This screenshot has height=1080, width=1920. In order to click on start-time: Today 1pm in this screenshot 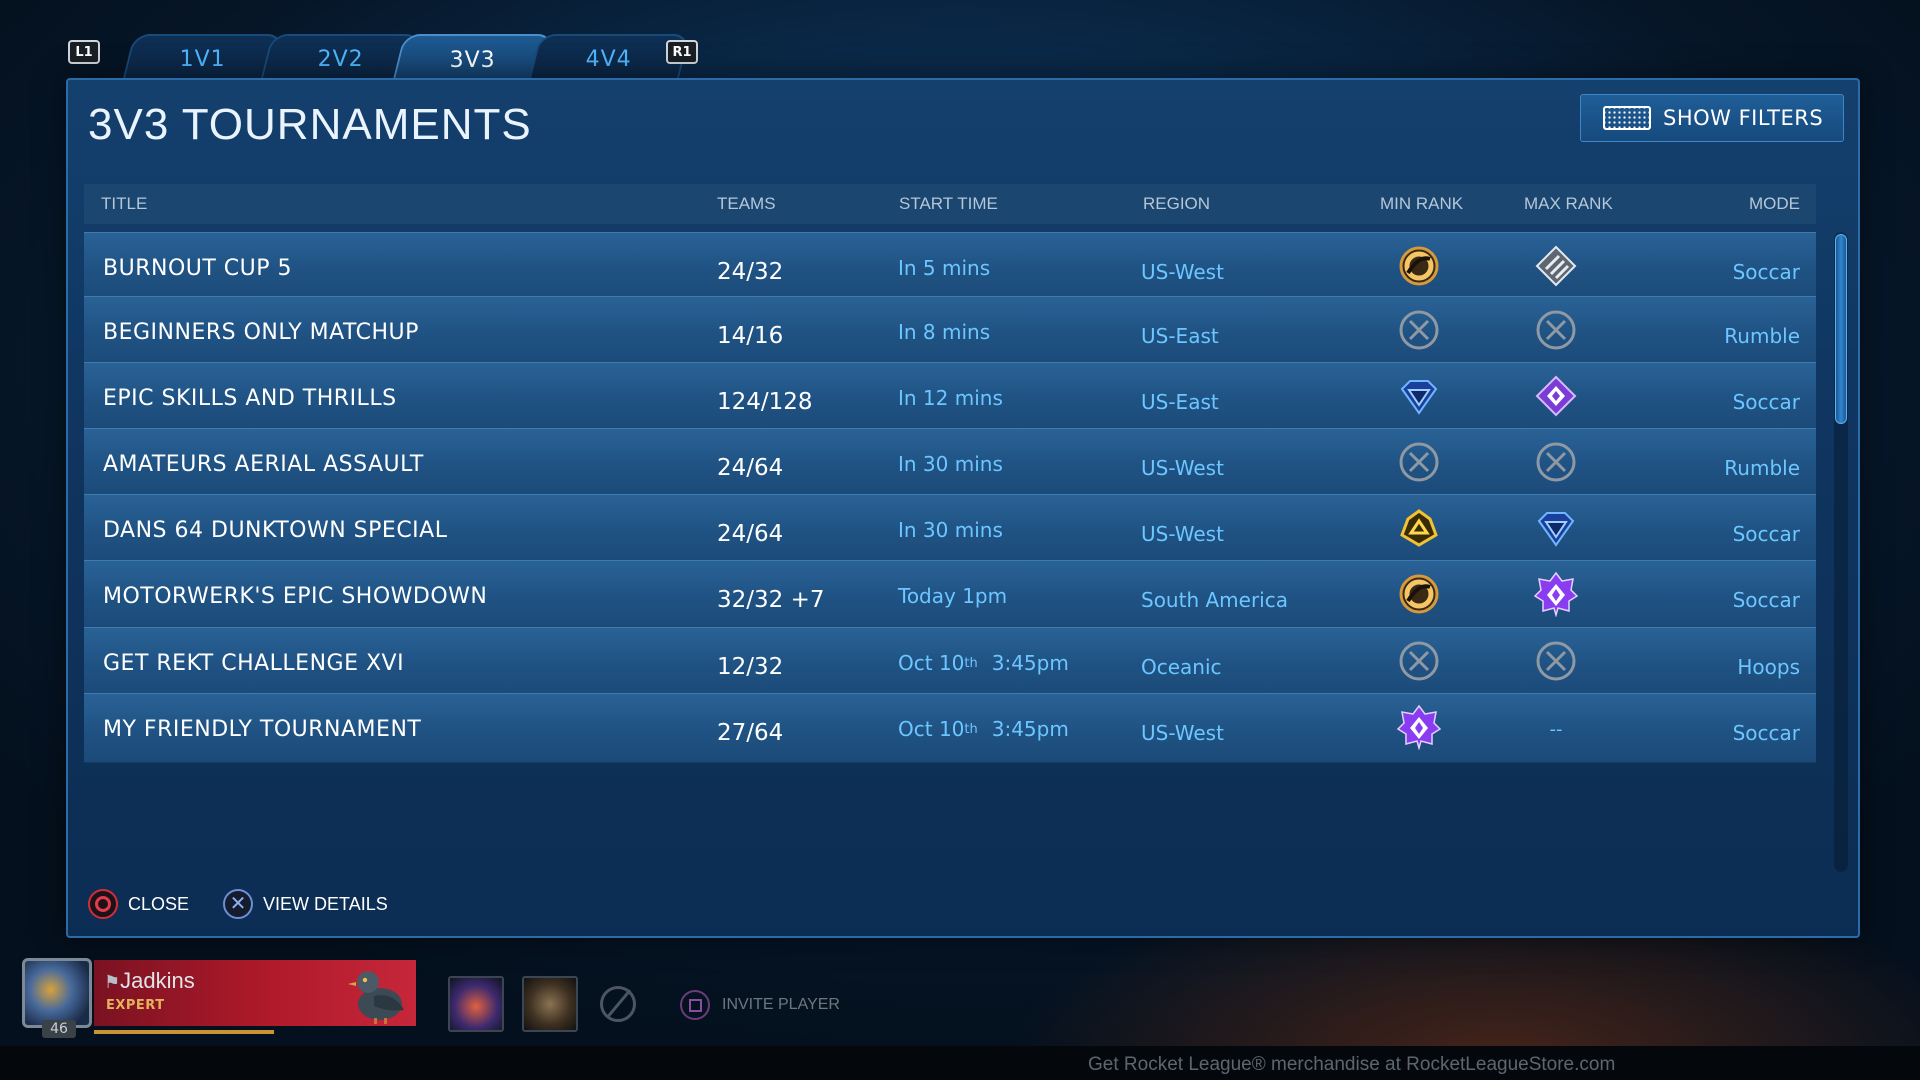, I will do `click(952, 596)`.